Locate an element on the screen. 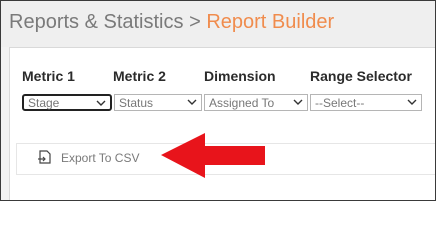 The width and height of the screenshot is (436, 240). dimension-select: Assigned To is located at coordinates (256, 102).